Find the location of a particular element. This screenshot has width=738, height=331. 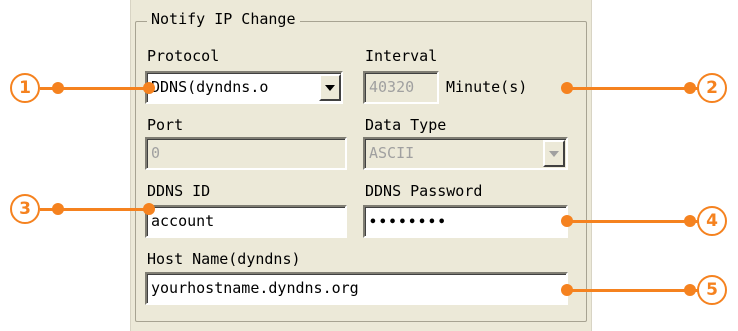

data-type-value: ASCII is located at coordinates (392, 153).